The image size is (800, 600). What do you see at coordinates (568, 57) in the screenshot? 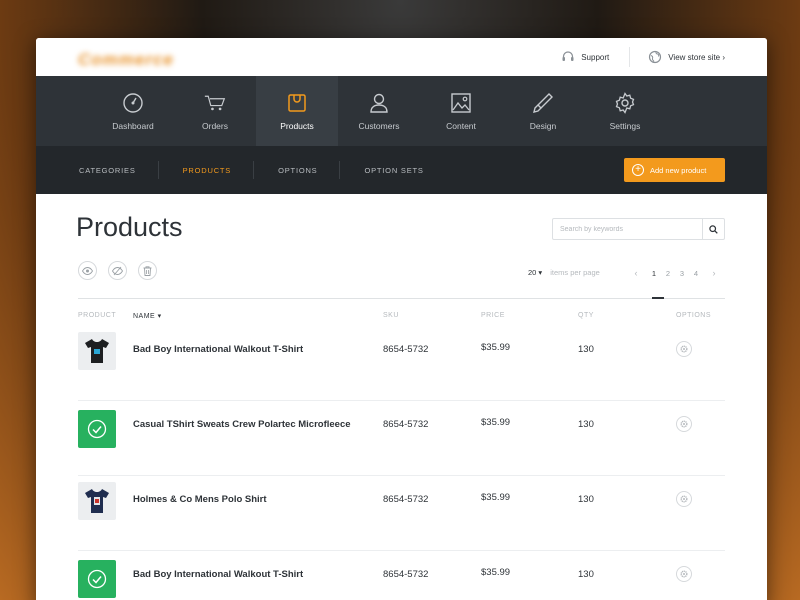
I see `headset-icon` at bounding box center [568, 57].